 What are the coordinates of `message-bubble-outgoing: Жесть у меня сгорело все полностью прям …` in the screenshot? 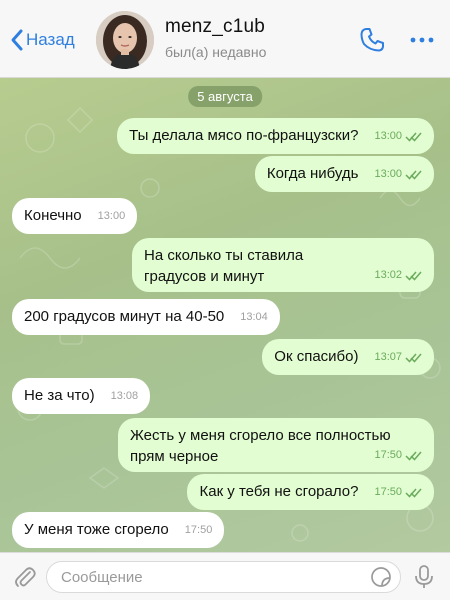 It's located at (276, 445).